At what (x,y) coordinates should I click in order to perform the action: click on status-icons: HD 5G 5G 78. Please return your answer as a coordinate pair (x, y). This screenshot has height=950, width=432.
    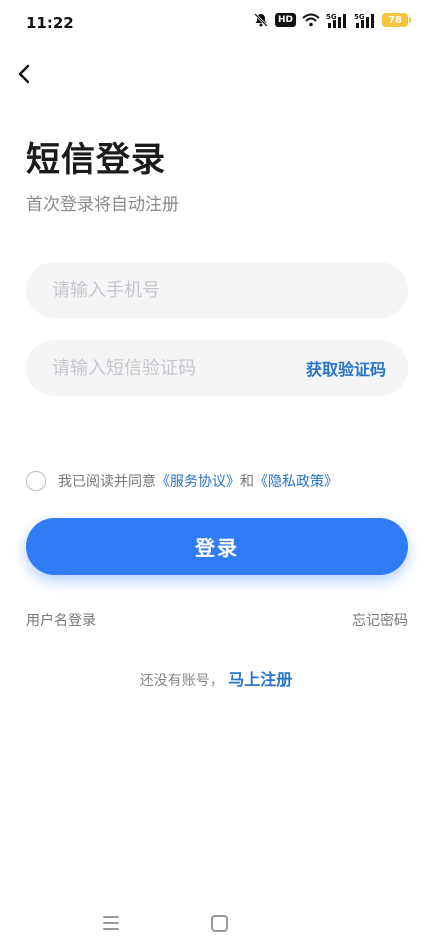
    Looking at the image, I should click on (332, 20).